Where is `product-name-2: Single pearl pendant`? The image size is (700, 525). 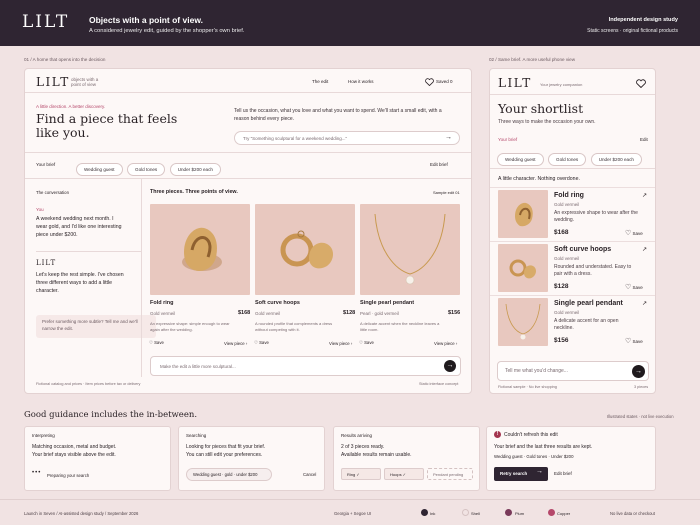
product-name-2: Single pearl pendant is located at coordinates (387, 303).